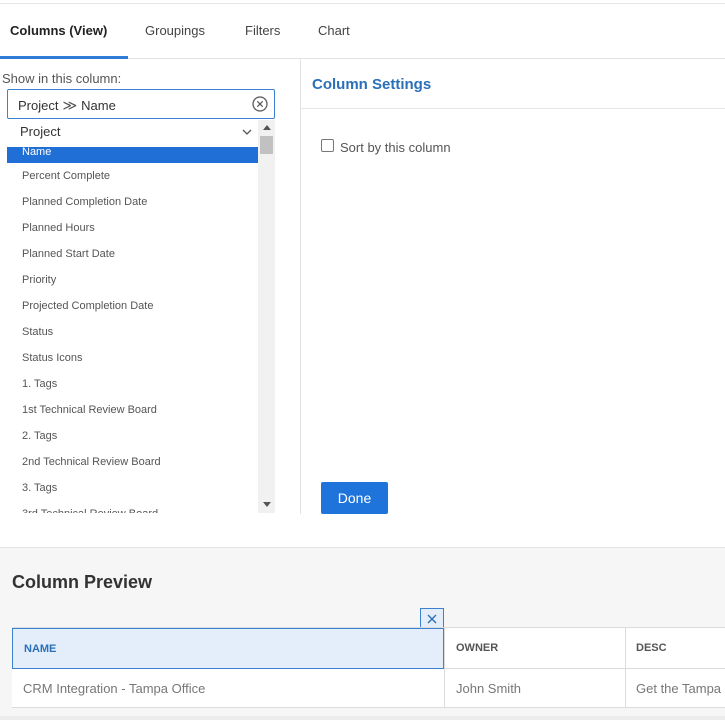  I want to click on list-item: Status, so click(132, 332).